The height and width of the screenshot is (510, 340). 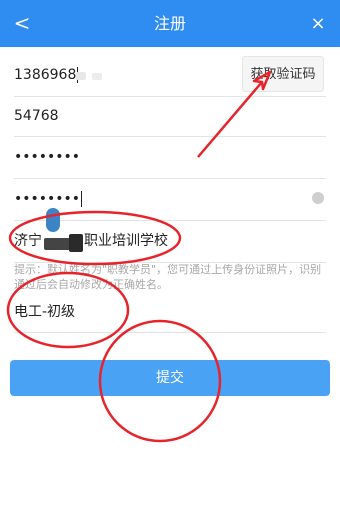 I want to click on course-field: 电工-初级, so click(x=170, y=312).